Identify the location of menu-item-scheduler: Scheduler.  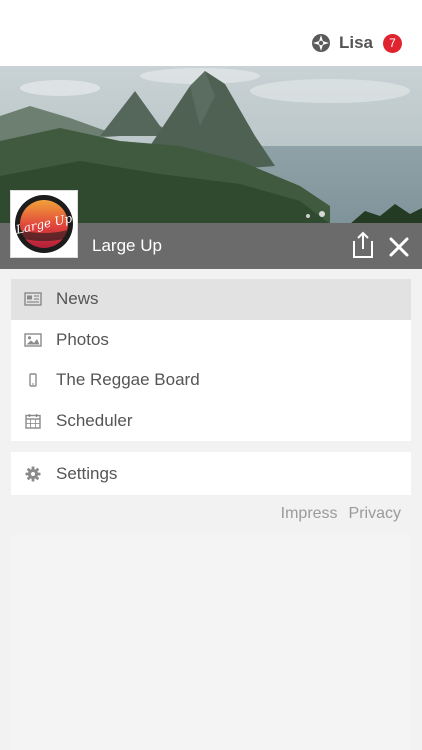
(211, 421).